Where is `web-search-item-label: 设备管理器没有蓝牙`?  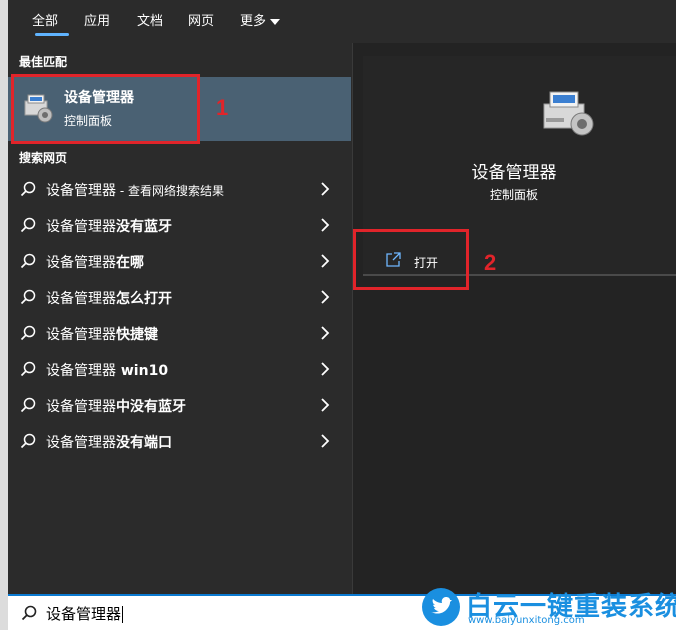 web-search-item-label: 设备管理器没有蓝牙 is located at coordinates (109, 226).